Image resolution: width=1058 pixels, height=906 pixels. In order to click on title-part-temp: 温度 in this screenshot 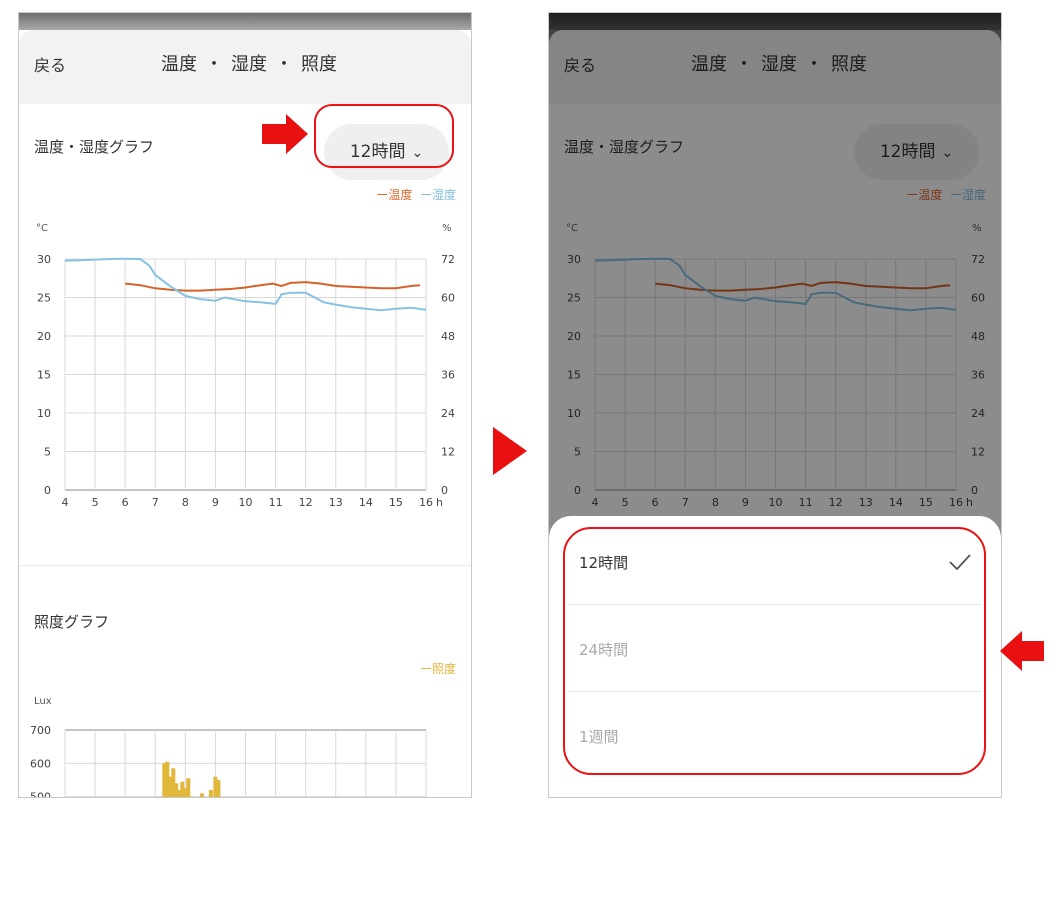, I will do `click(179, 64)`.